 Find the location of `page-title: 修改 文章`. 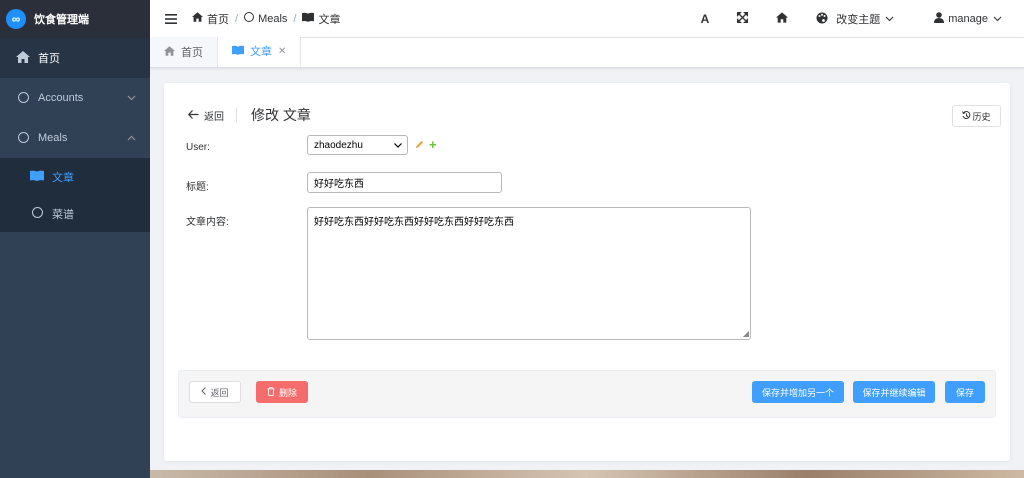

page-title: 修改 文章 is located at coordinates (281, 115).